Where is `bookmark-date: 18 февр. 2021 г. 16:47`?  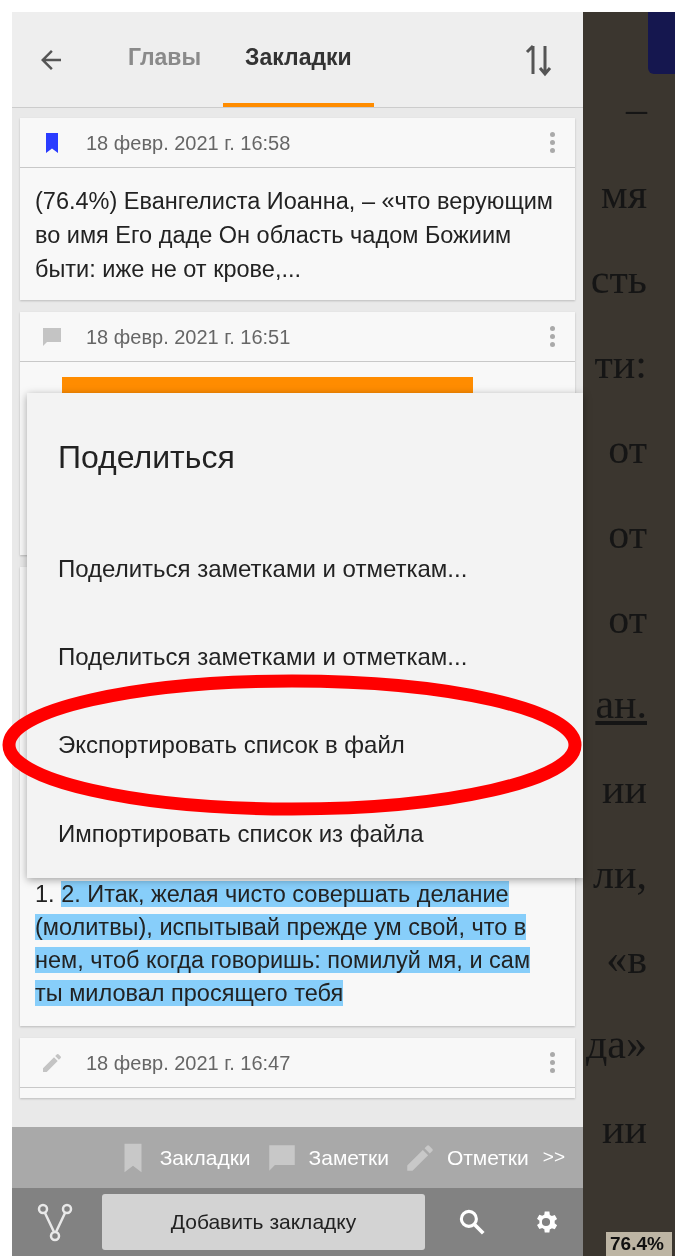
bookmark-date: 18 февр. 2021 г. 16:47 is located at coordinates (188, 1063).